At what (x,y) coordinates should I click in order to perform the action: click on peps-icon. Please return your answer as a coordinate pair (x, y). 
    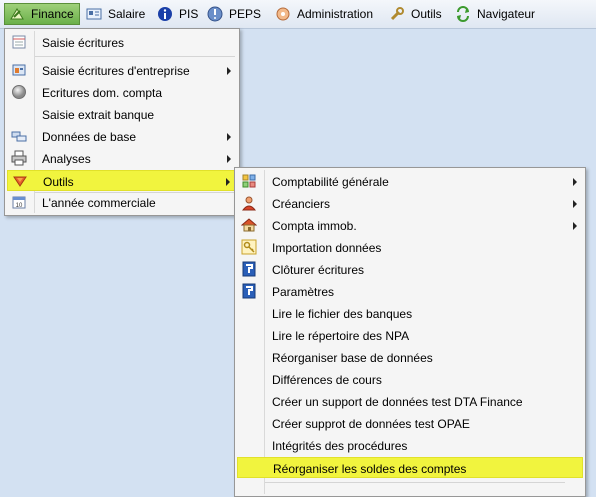
    Looking at the image, I should click on (215, 14).